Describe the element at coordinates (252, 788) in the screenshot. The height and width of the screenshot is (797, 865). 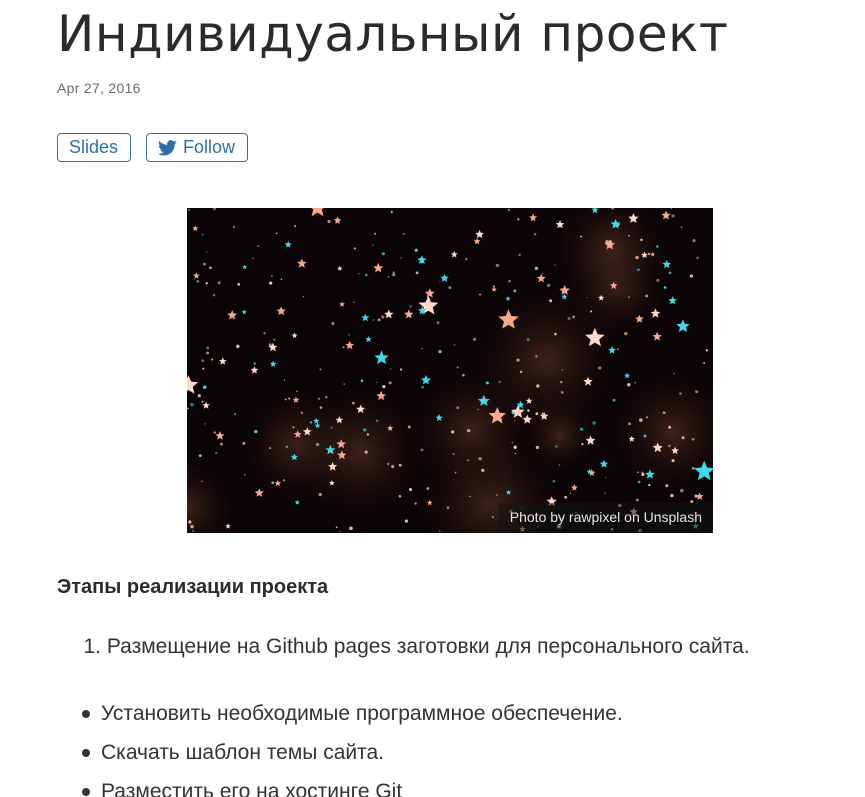
I see `list-item-text: Разместить его на хостинге Git` at that location.